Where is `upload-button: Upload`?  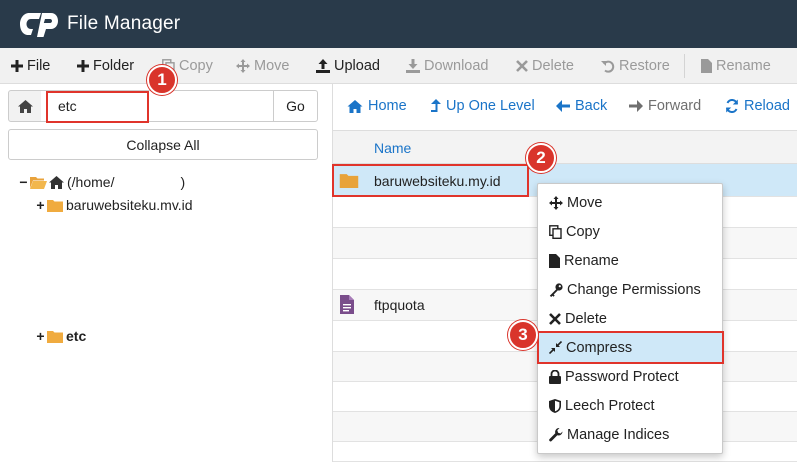 upload-button: Upload is located at coordinates (348, 66).